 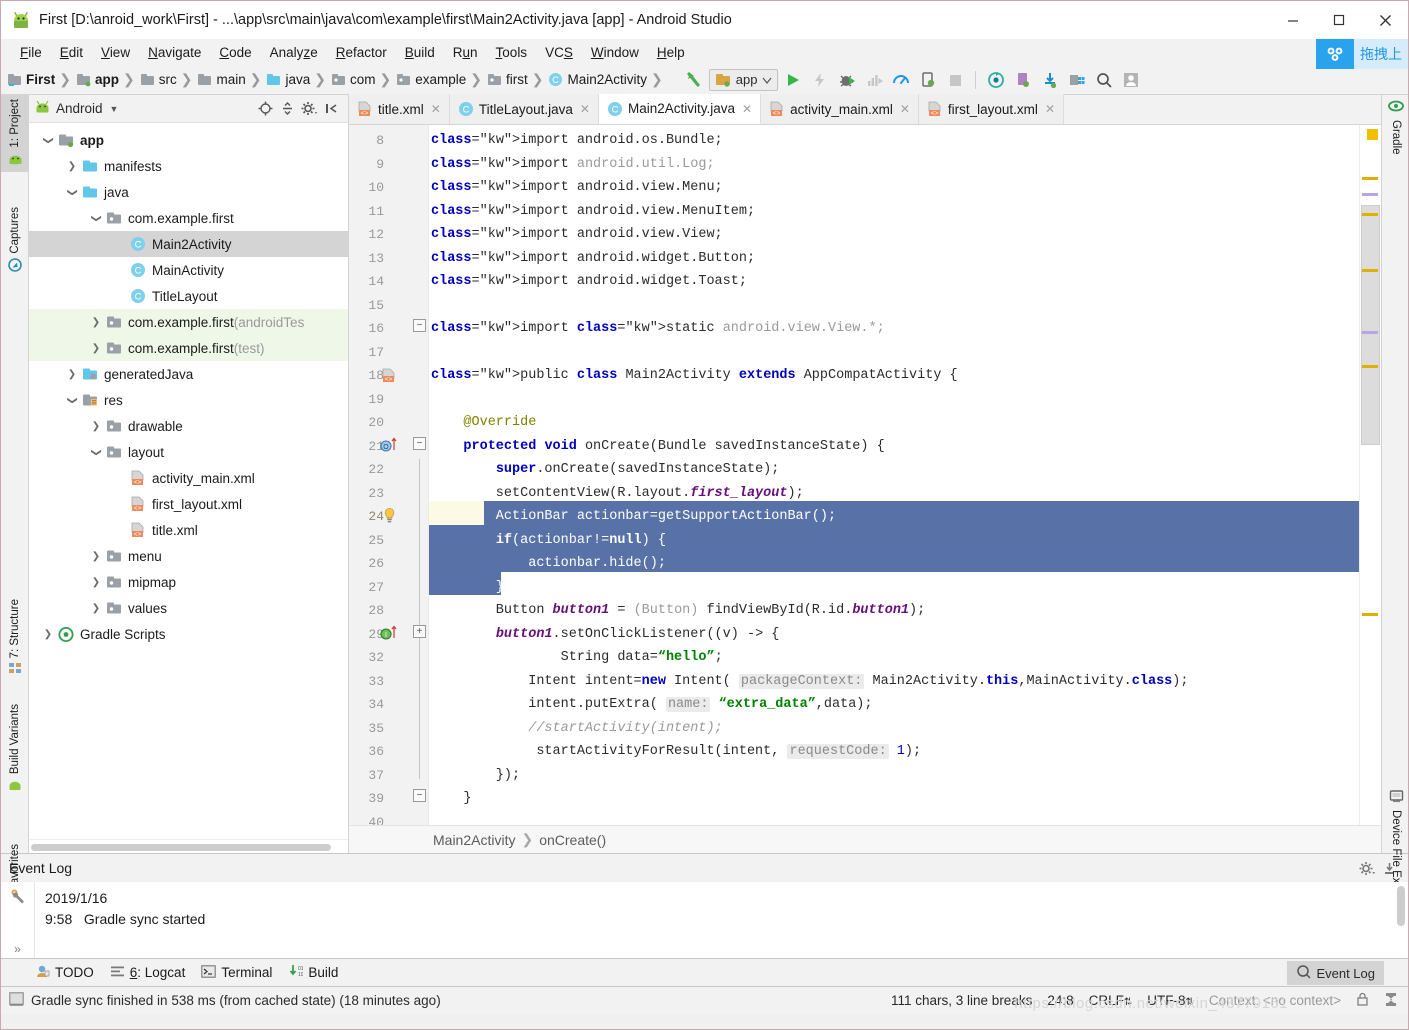 What do you see at coordinates (793, 80) in the screenshot?
I see `run-icon` at bounding box center [793, 80].